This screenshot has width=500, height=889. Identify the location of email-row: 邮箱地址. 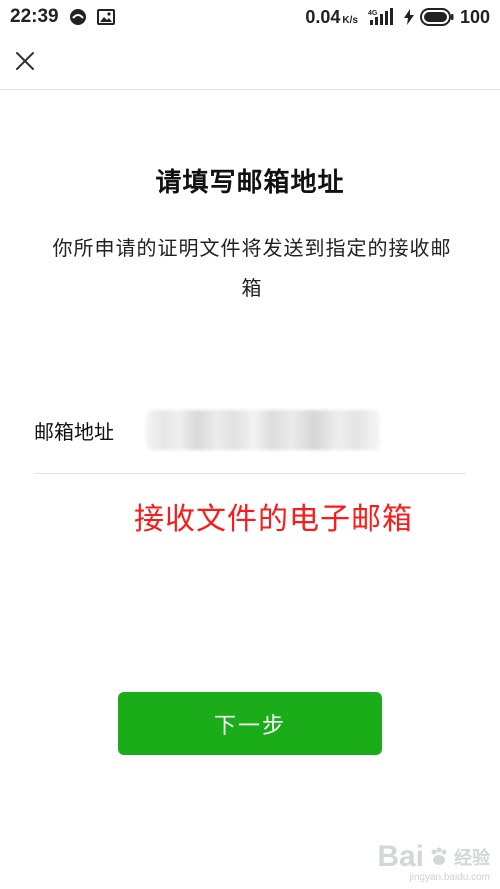
(250, 437).